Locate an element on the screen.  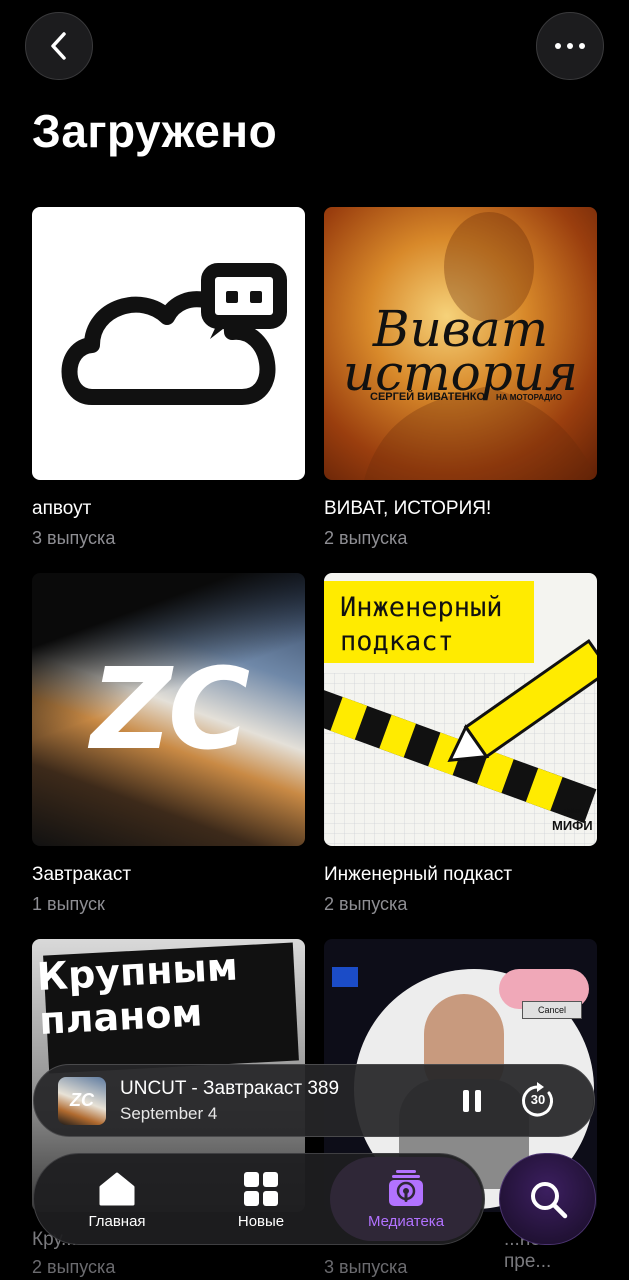
ellipsis-icon is located at coordinates (570, 46).